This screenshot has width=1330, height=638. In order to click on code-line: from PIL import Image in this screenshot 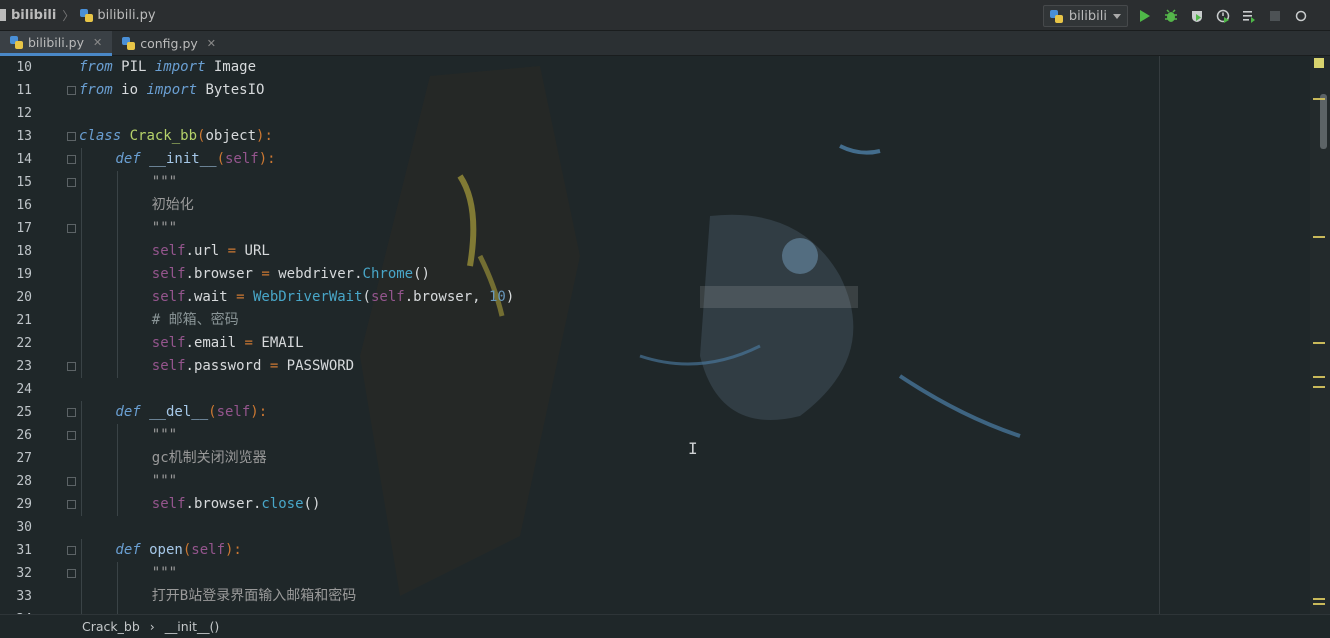, I will do `click(167, 67)`.